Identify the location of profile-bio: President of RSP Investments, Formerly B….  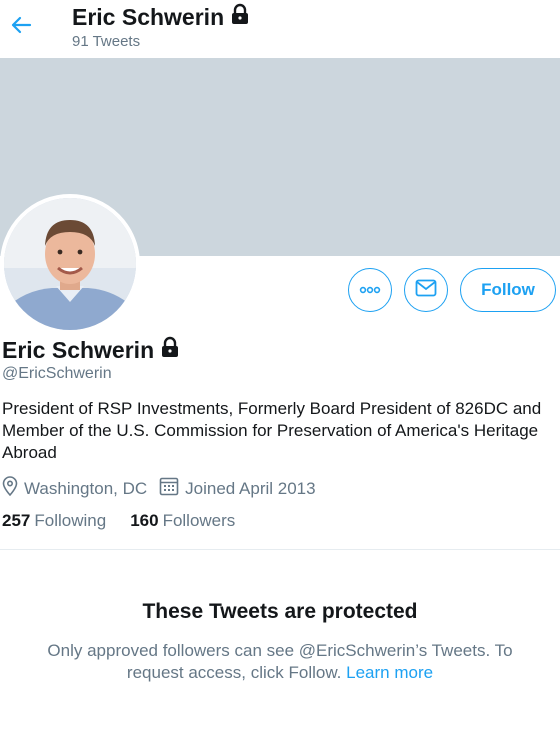
(272, 430).